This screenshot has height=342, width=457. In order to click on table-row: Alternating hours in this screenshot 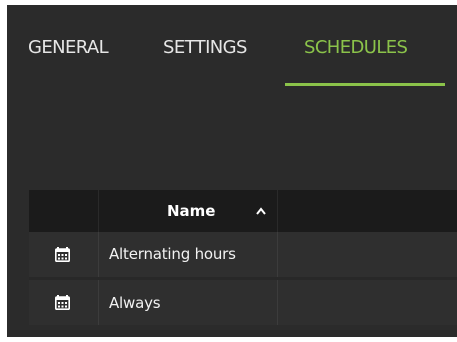, I will do `click(243, 254)`.